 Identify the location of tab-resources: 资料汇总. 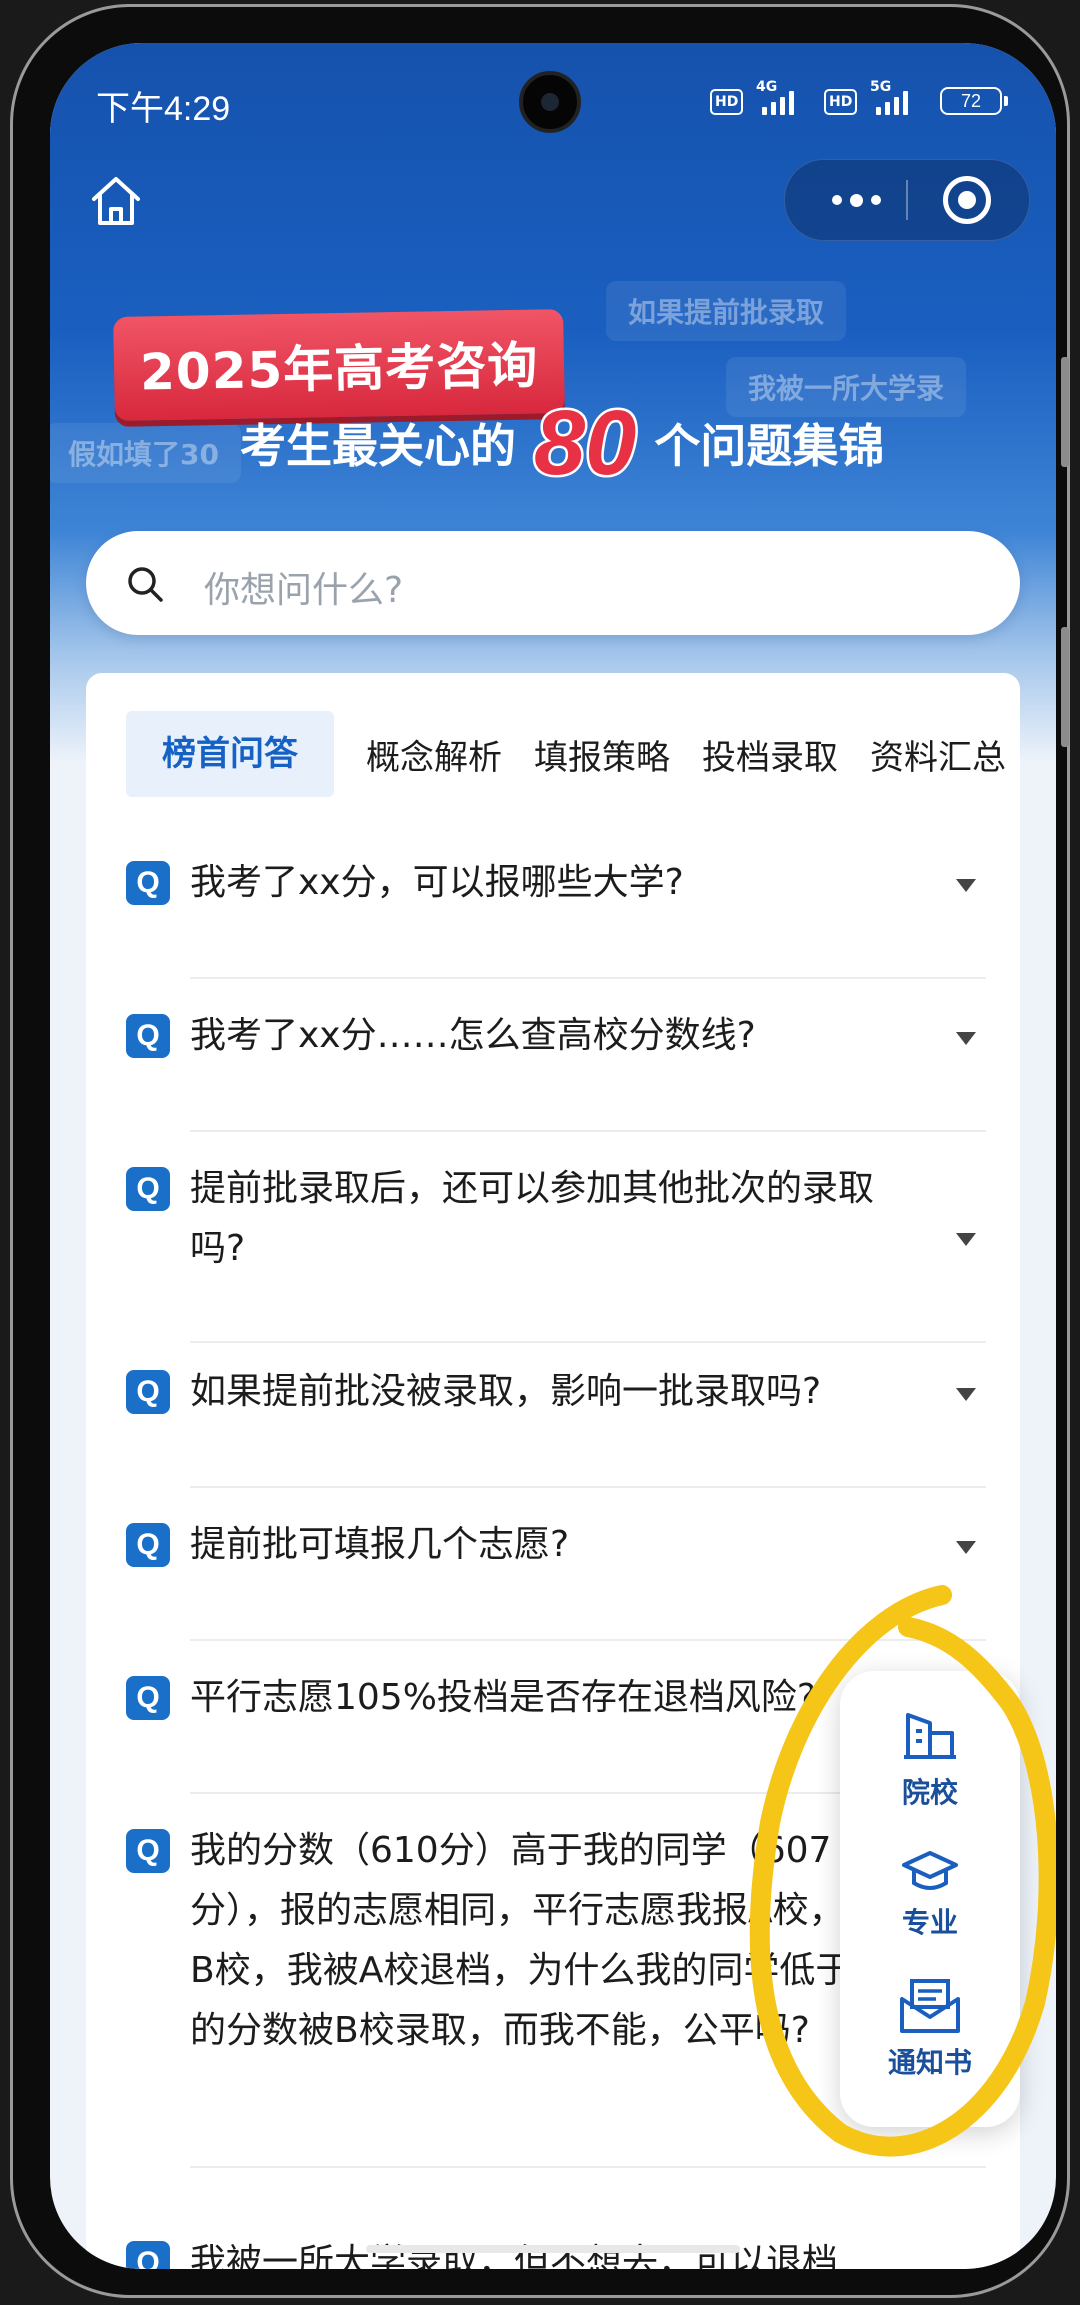
(938, 754).